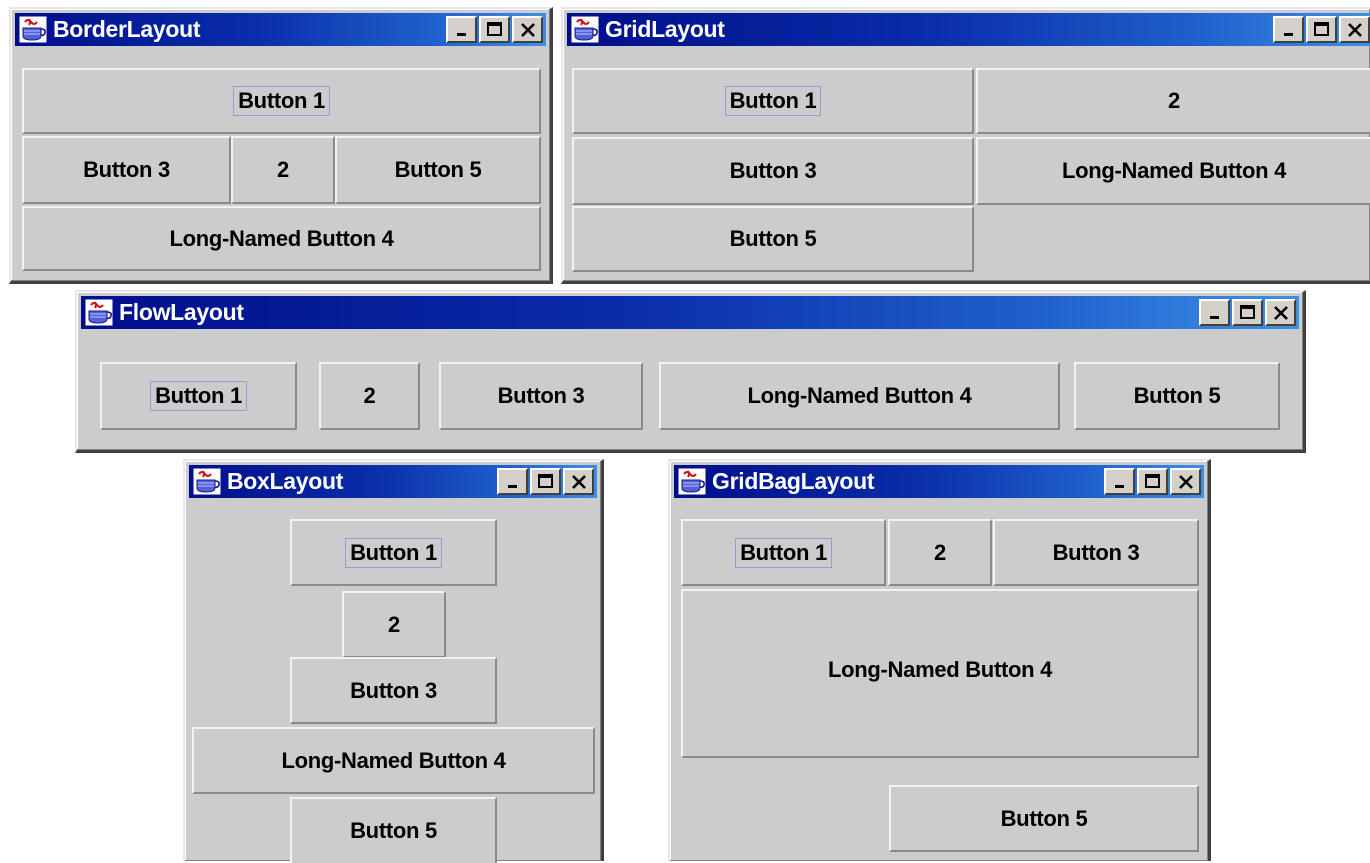 The image size is (1370, 863). I want to click on borderlayout-titlebar: BorderLayout, so click(280, 29).